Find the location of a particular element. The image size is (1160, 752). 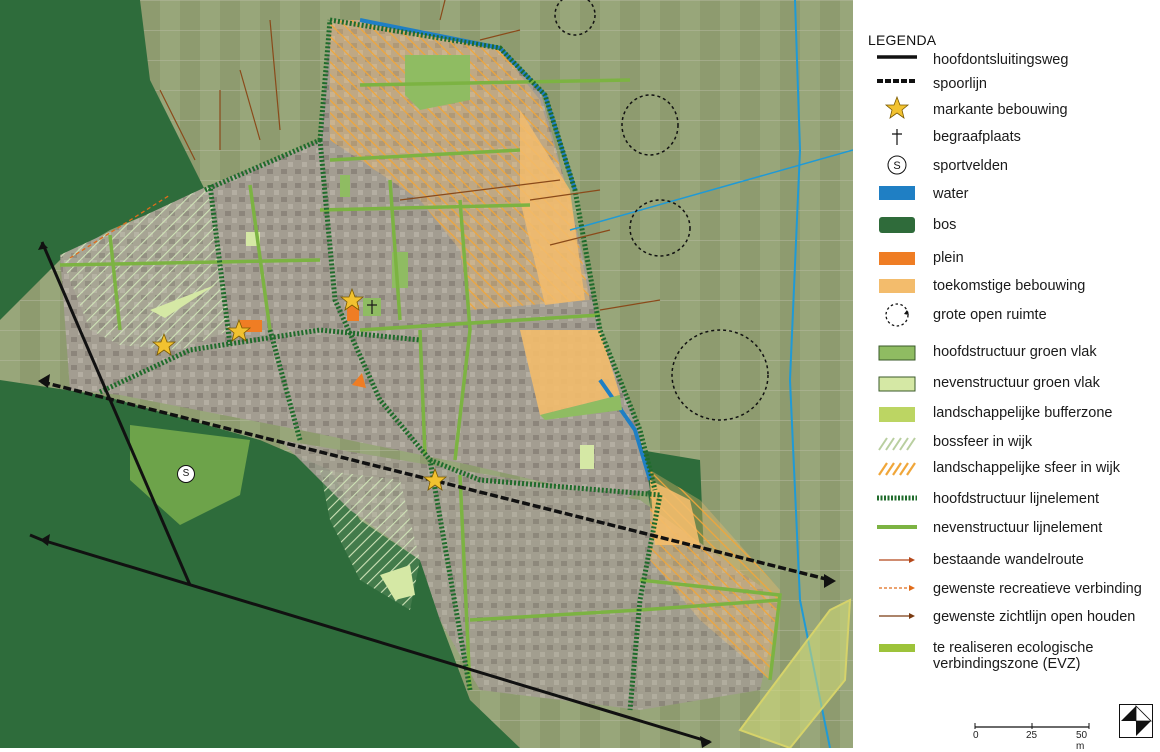

sport-glyph: S is located at coordinates (896, 166).